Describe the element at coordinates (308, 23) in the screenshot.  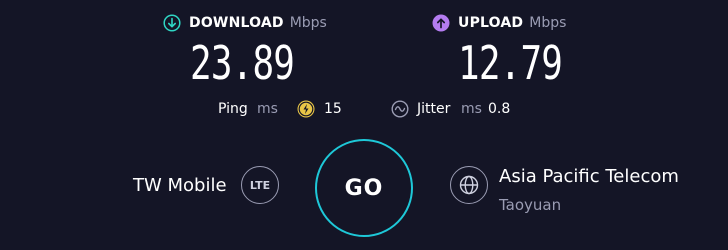
I see `download-unit: Mbps` at that location.